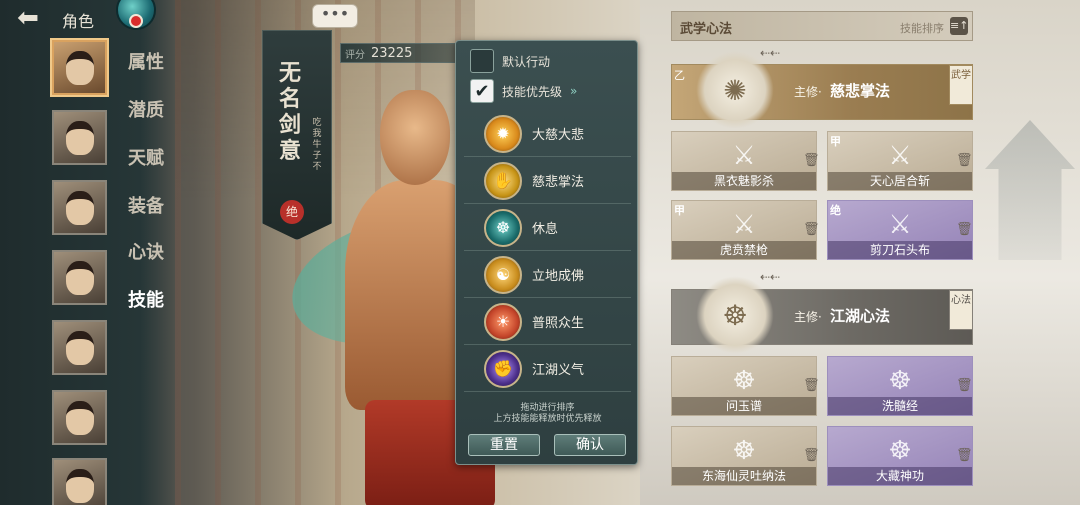  I want to click on martial-skill-card: ⚔ 黑衣魅影杀, so click(744, 161).